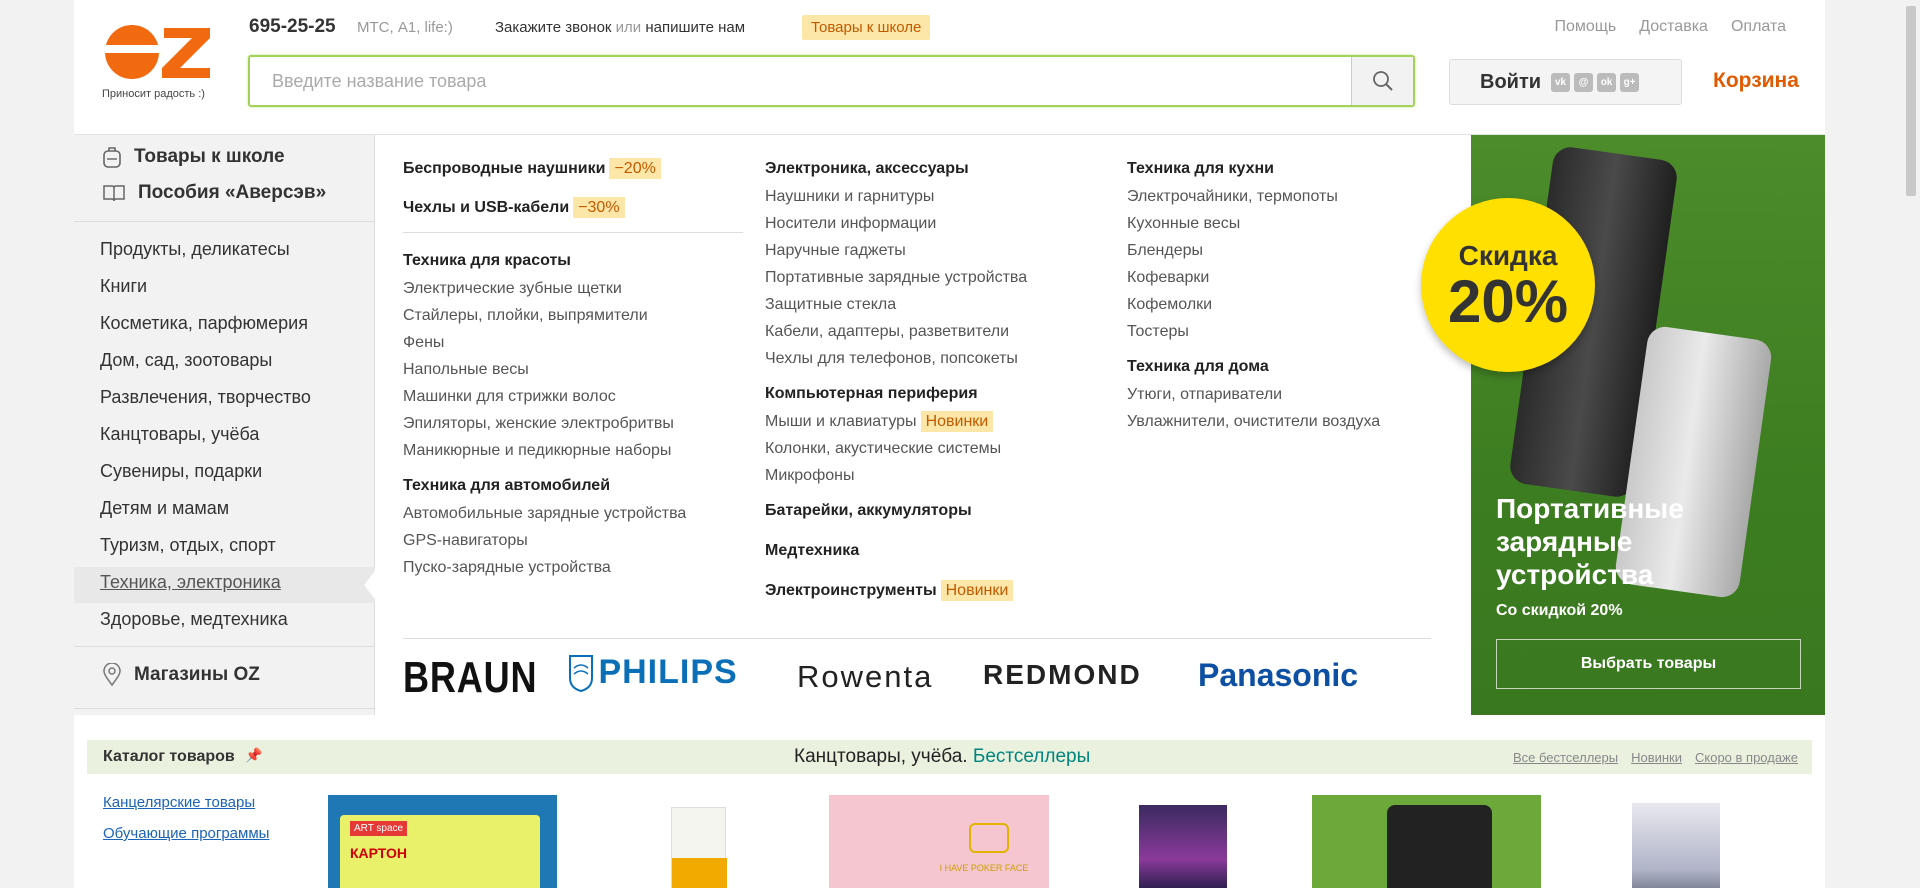  I want to click on map-pin-icon, so click(112, 675).